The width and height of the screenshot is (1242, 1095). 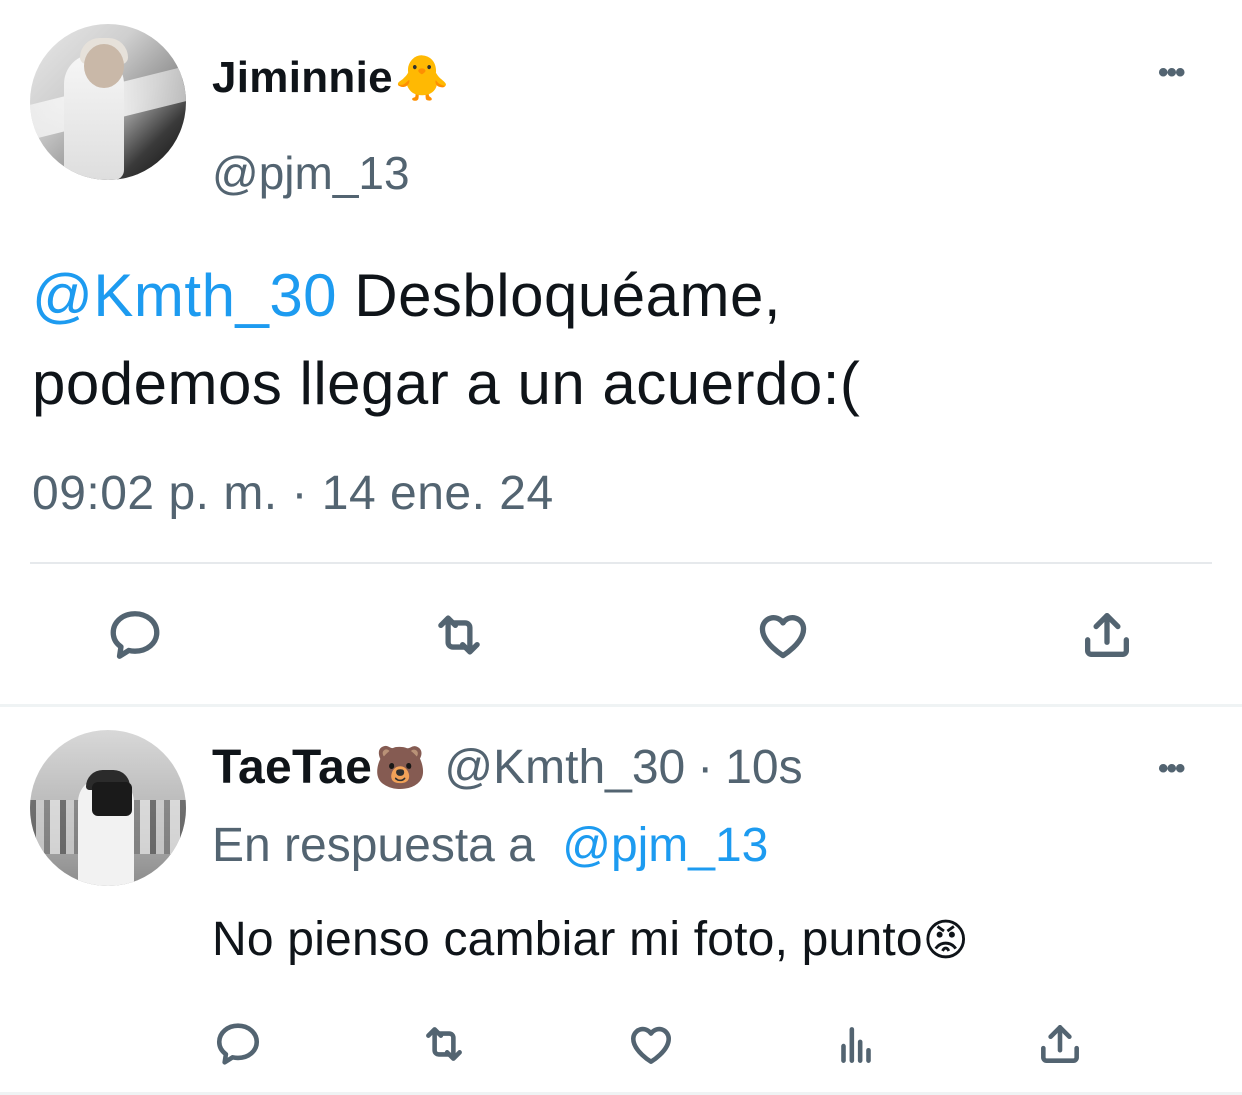 I want to click on reply-header: TaeTae 🐻 @Kmth_30 · 10s, so click(x=507, y=767).